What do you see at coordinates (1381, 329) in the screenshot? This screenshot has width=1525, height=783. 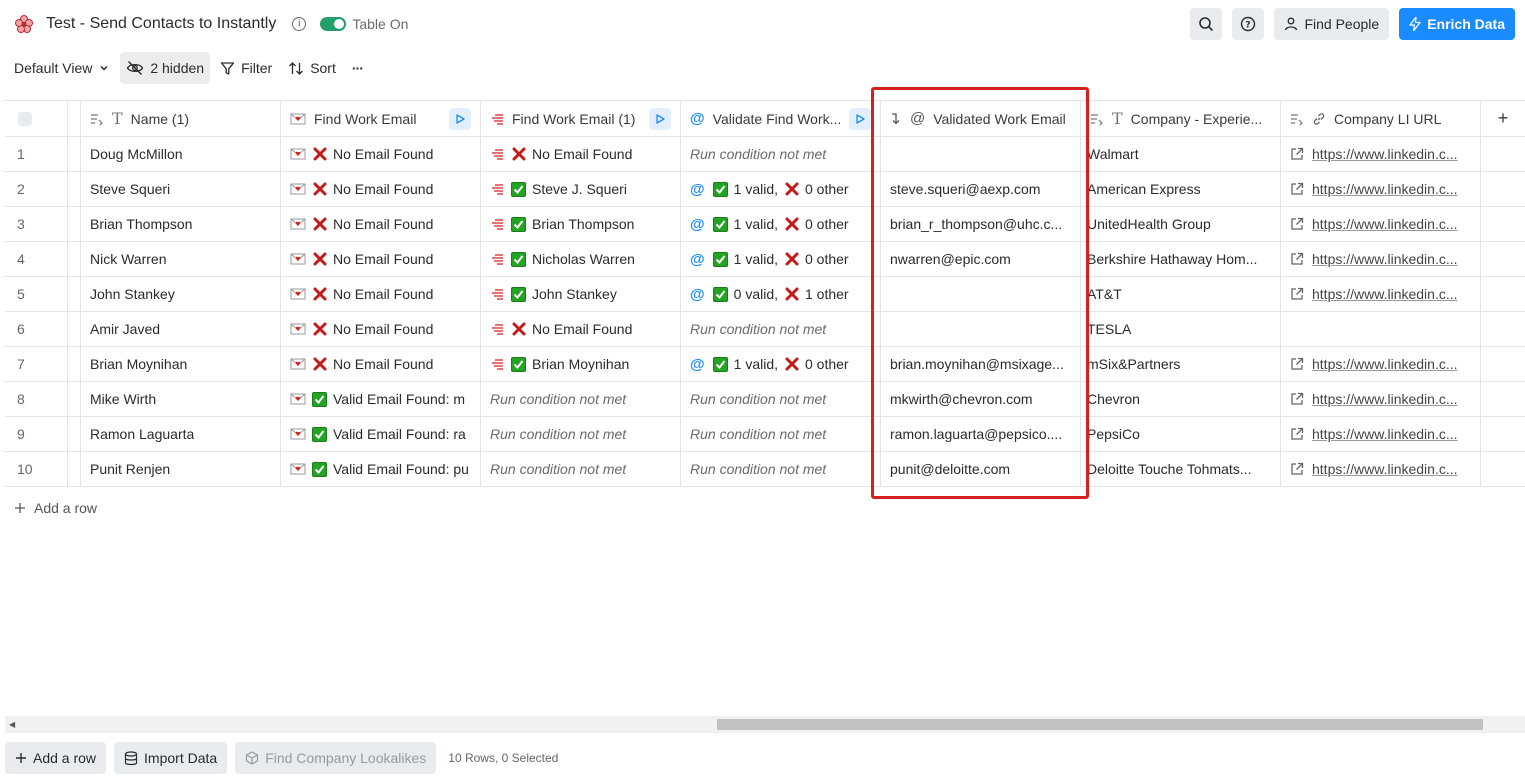 I see `company-li-url-cell` at bounding box center [1381, 329].